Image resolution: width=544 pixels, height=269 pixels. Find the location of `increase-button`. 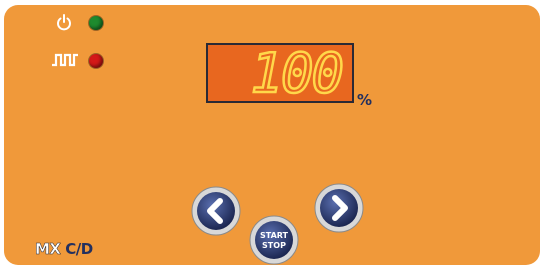

increase-button is located at coordinates (339, 208).